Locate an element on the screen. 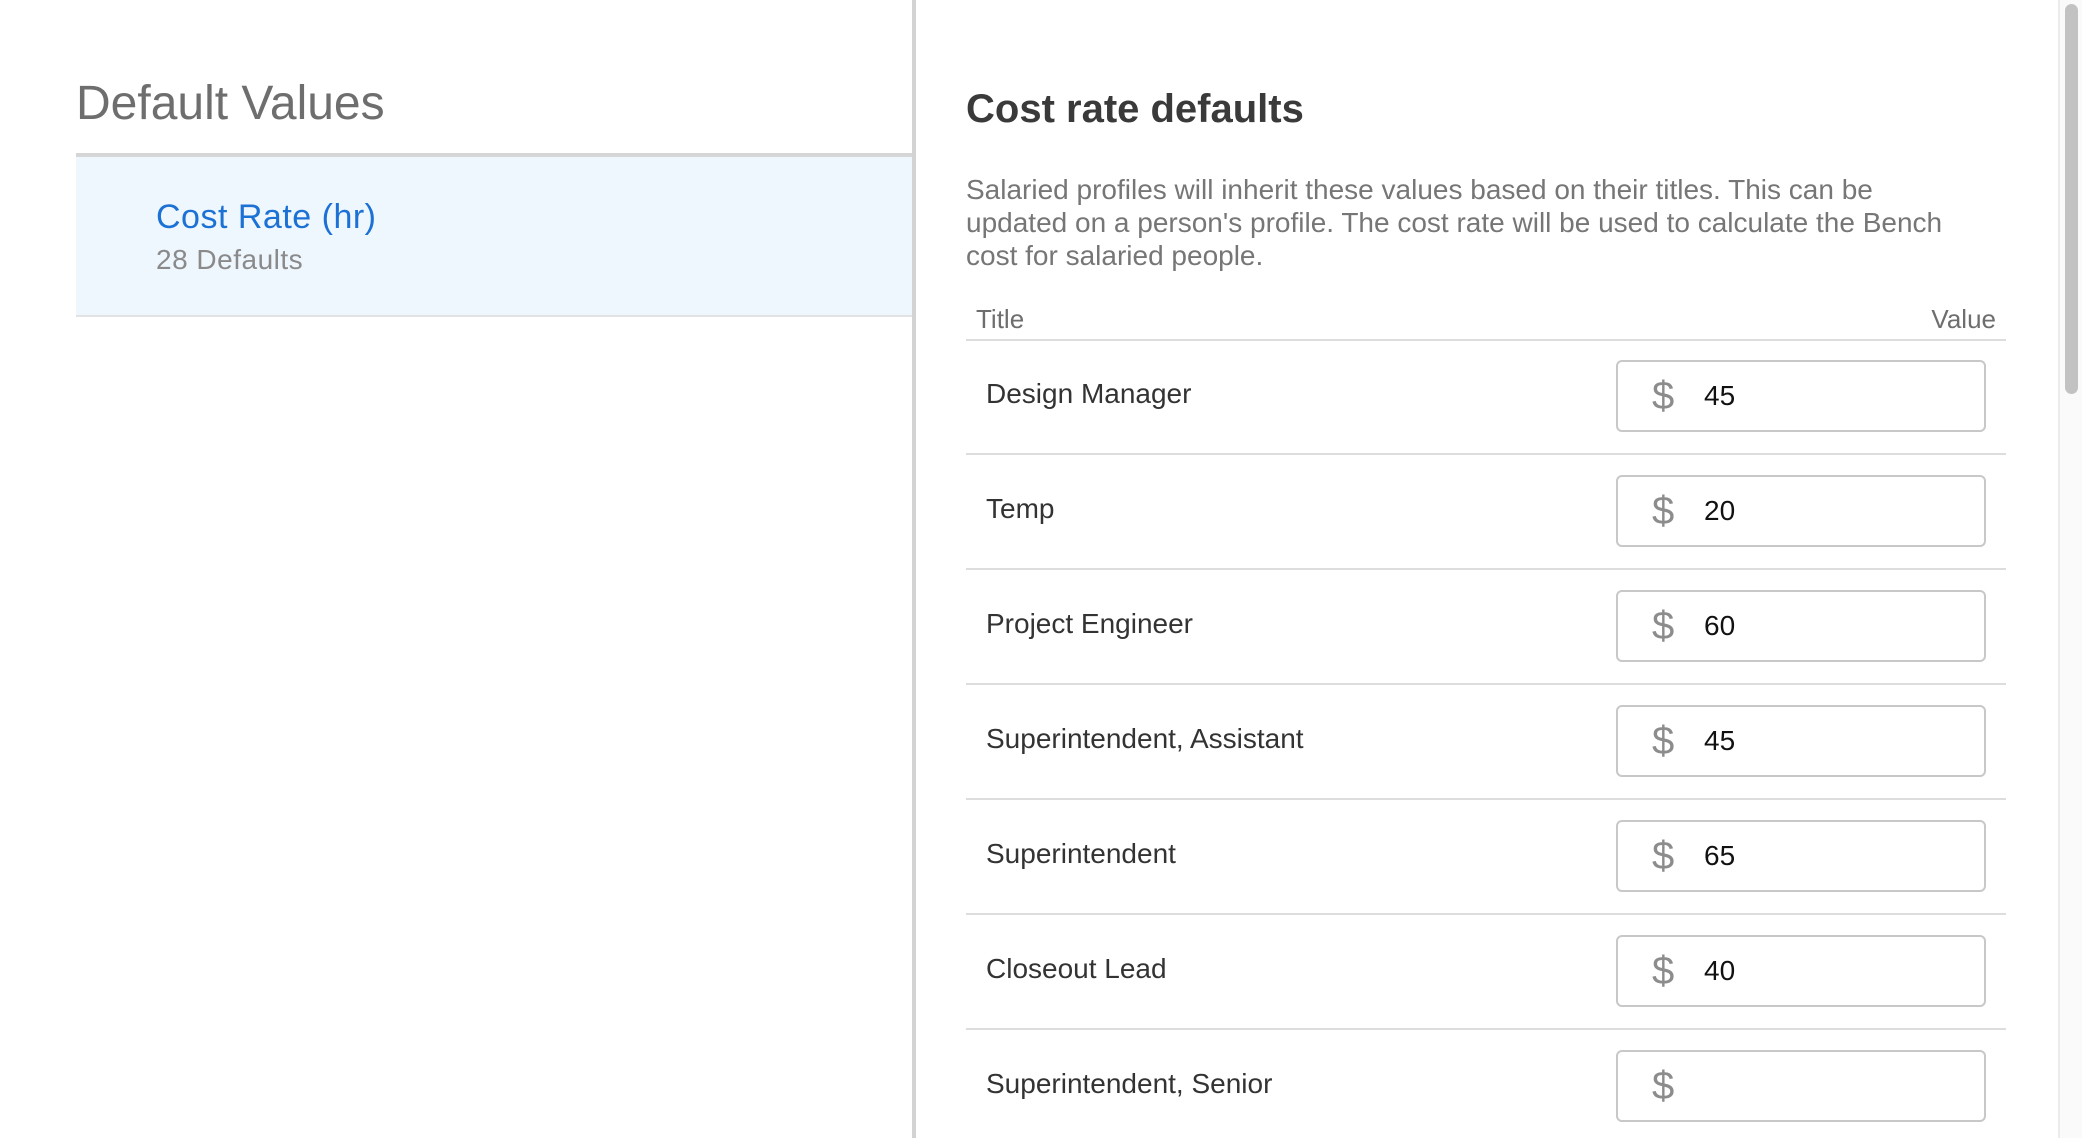 This screenshot has width=2082, height=1138. row-title: Temp is located at coordinates (1020, 508).